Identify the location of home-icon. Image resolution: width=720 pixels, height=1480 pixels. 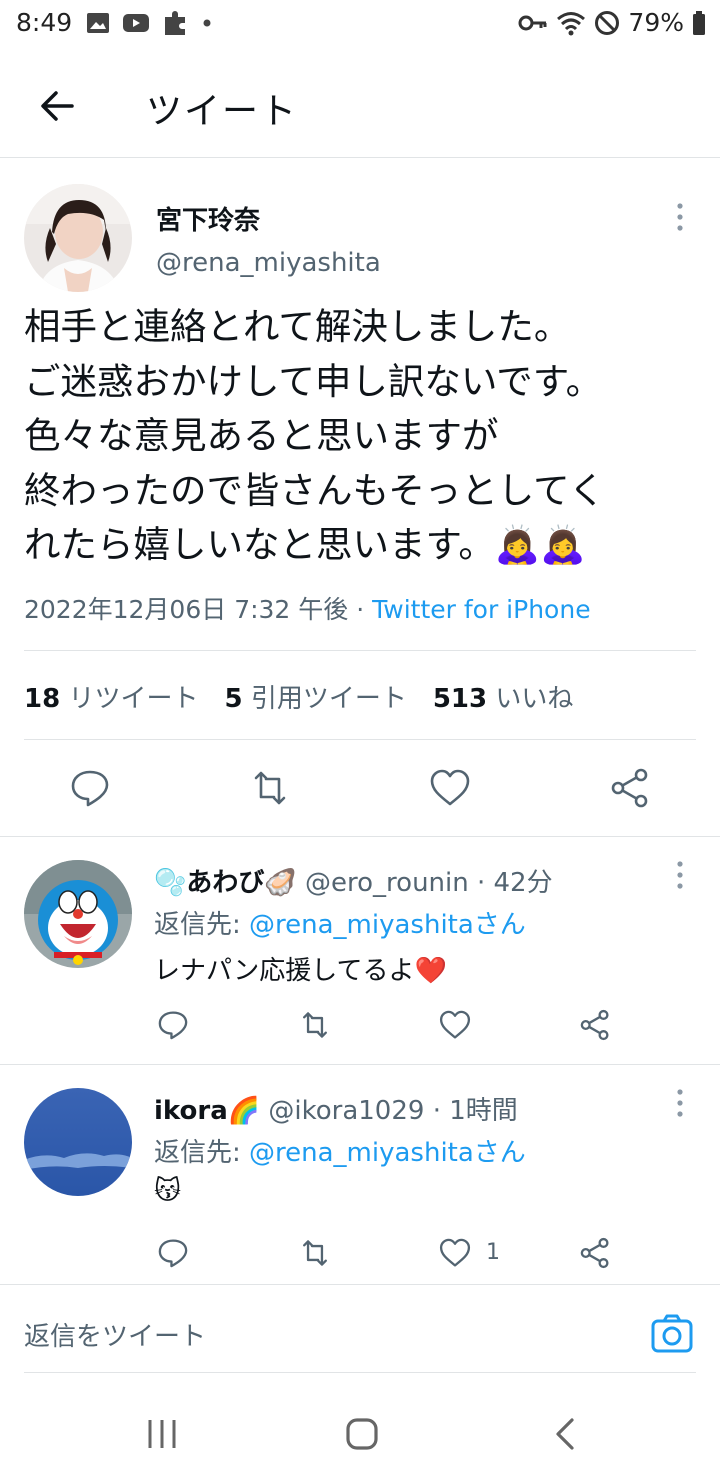
(362, 1434).